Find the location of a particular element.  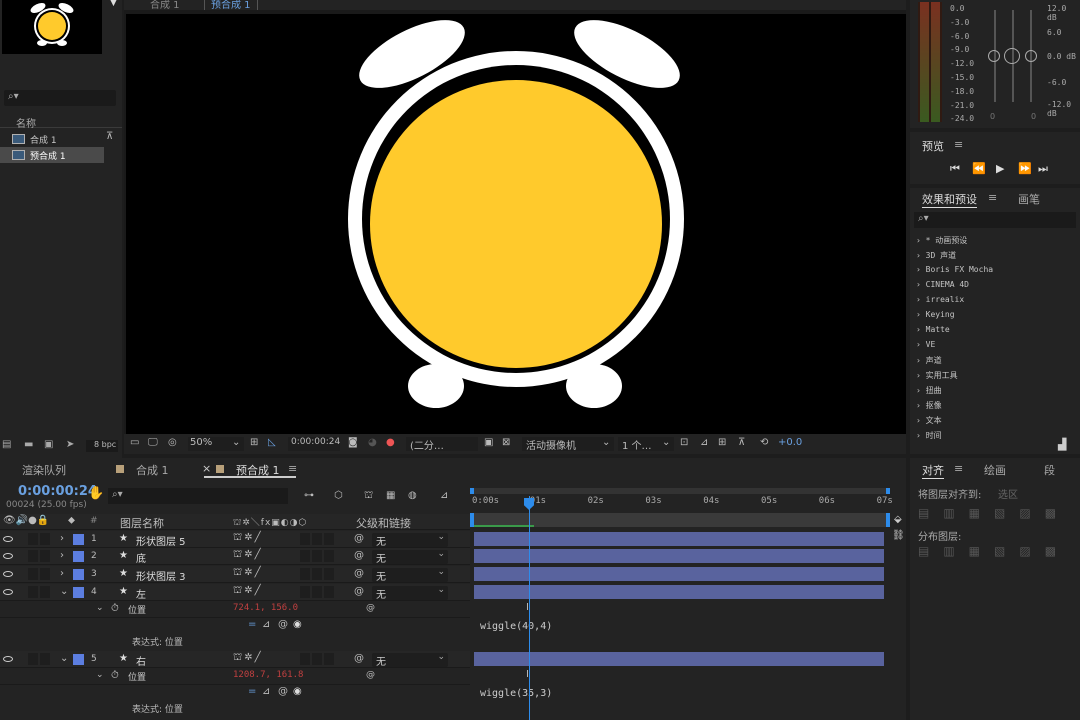

thumbnail-menu-icon: ▼ is located at coordinates (113, 4).